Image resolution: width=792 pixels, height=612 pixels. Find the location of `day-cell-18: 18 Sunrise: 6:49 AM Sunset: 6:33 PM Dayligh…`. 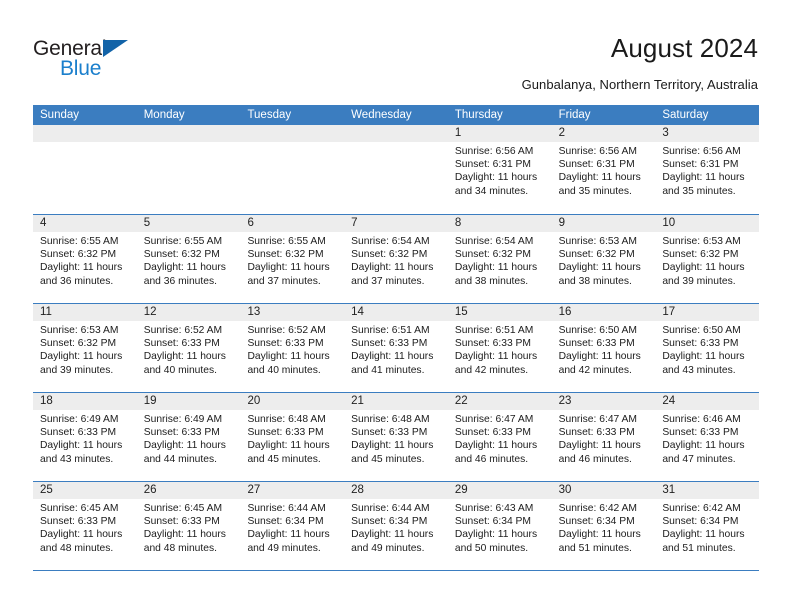

day-cell-18: 18 Sunrise: 6:49 AM Sunset: 6:33 PM Dayligh… is located at coordinates (85, 437).